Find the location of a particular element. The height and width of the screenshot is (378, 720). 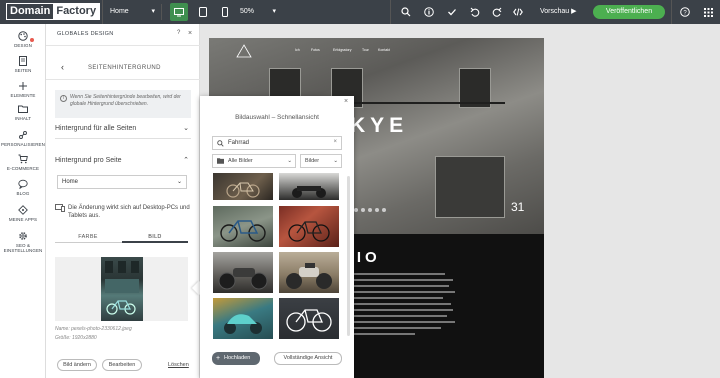

help-button: ? is located at coordinates (685, 12).